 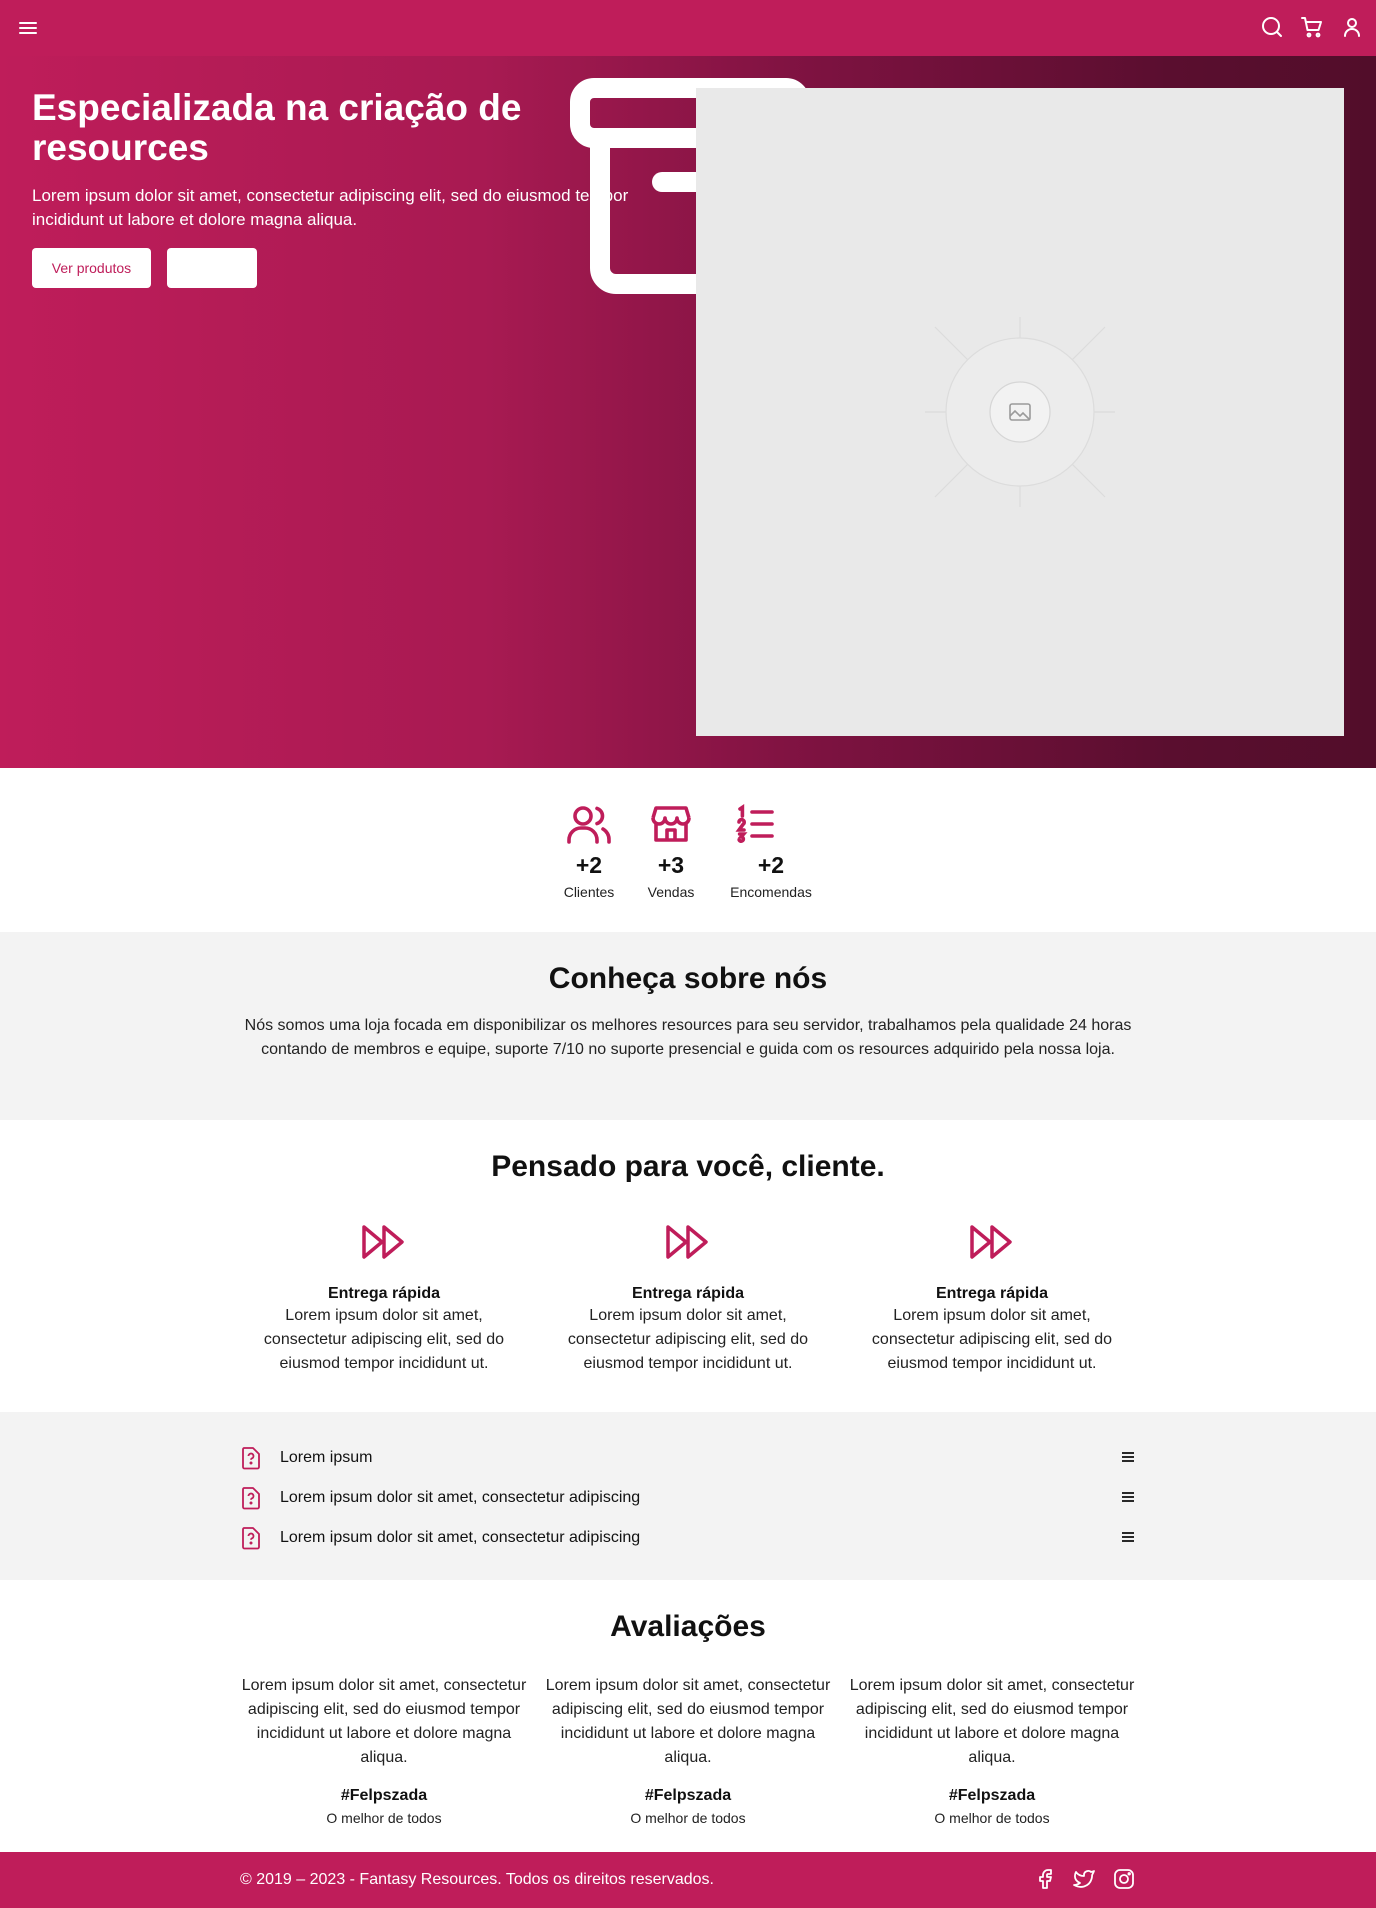 I want to click on users-icon, so click(x=589, y=824).